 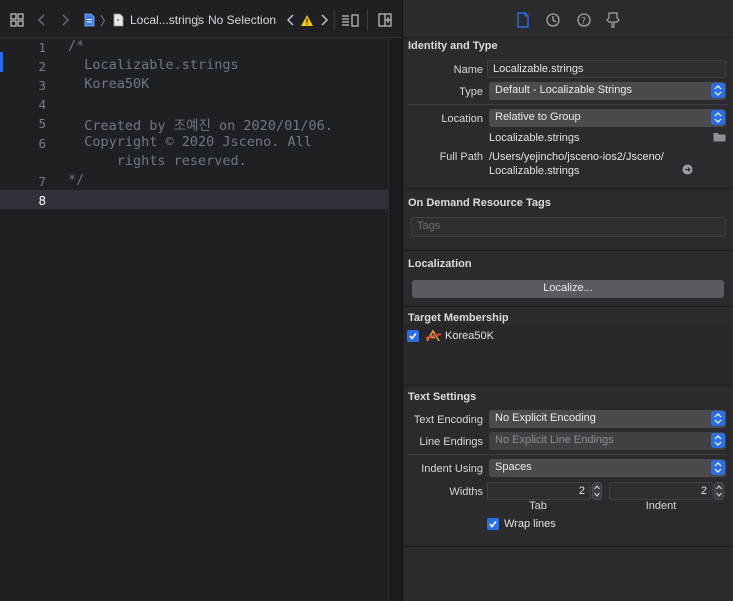 What do you see at coordinates (461, 157) in the screenshot?
I see `full-path-label: Full Path` at bounding box center [461, 157].